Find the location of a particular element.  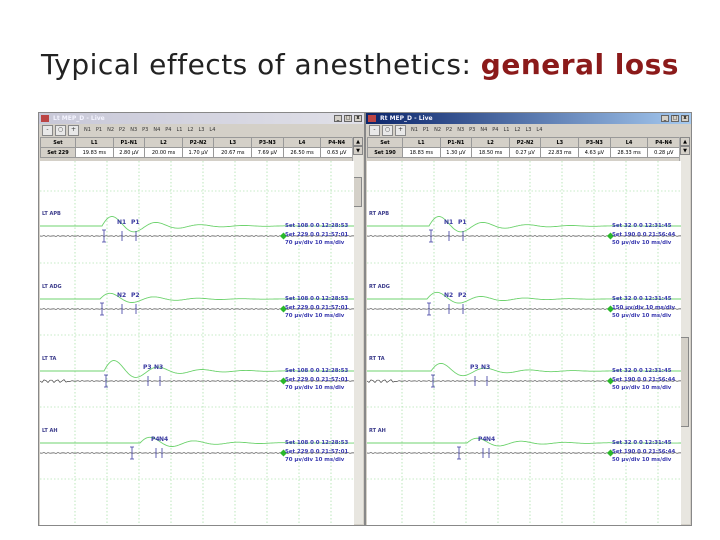

toolbar: - ○ + N1 P1 N2 P2 N3 P3 N4 P4 L1 L2 L3 L4 is located at coordinates (201, 130).